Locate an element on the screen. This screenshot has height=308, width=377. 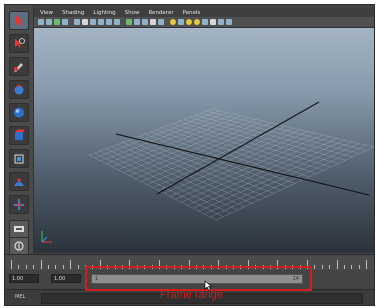
paint-brush-icon is located at coordinates (18, 67).